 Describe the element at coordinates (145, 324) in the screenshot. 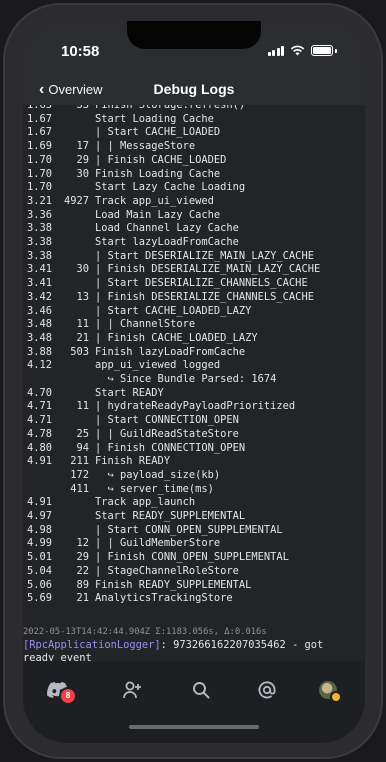

I see `log-message: | | ChannelStore` at that location.